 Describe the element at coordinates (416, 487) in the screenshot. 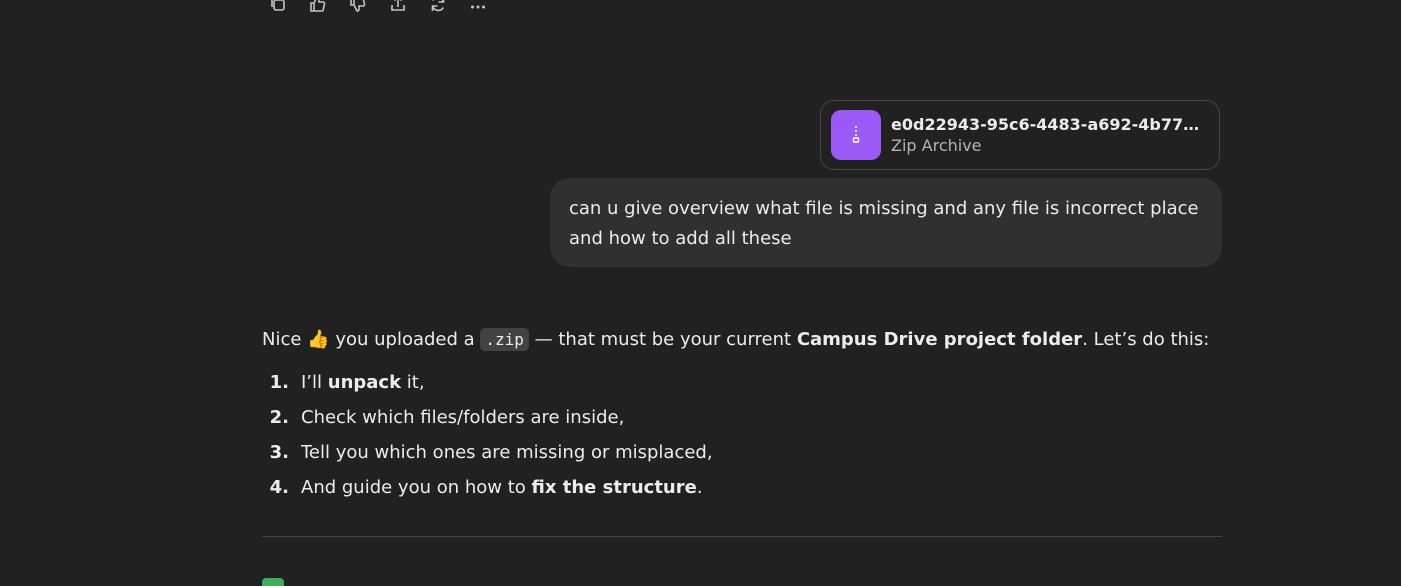

I see `step-text: And guide you on how to` at that location.